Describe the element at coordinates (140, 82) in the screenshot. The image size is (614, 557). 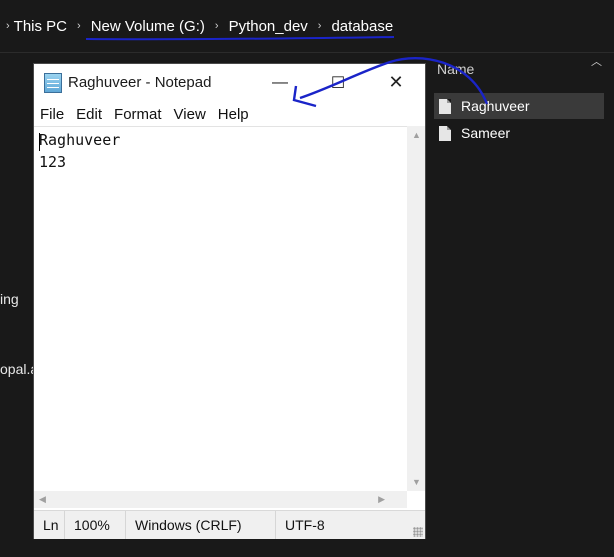
I see `window-title: Raghuveer - Notepad` at that location.